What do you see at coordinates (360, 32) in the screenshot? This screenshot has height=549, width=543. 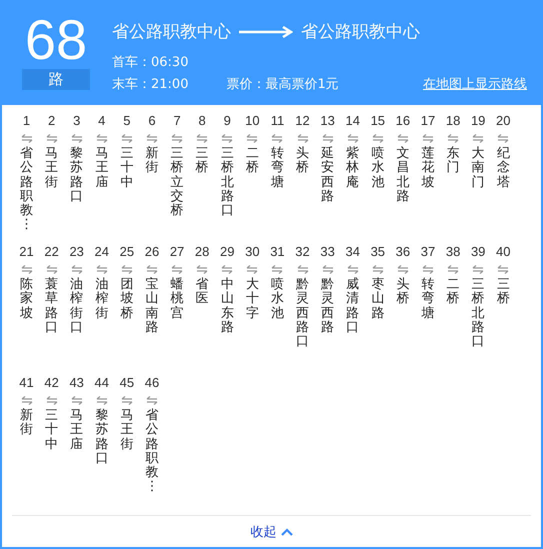 I see `destination-stop: 省公路职教中心` at bounding box center [360, 32].